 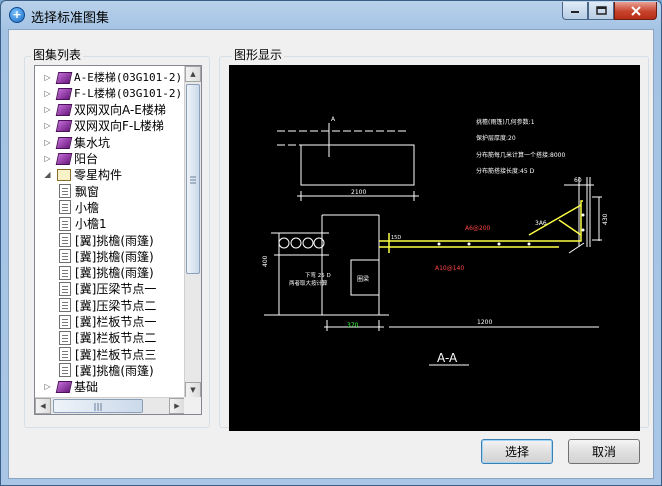 What do you see at coordinates (116, 322) in the screenshot?
I see `tree-item-label: [冀]栏板节点一` at bounding box center [116, 322].